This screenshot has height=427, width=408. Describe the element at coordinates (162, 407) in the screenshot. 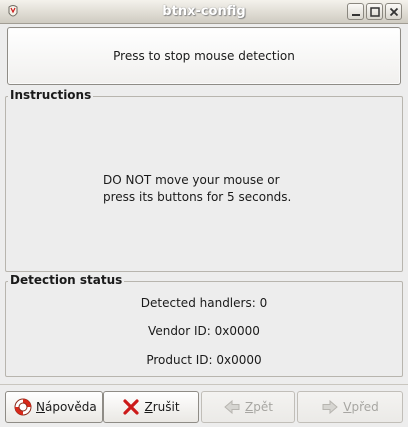

I see `cancel-button-label: Zrušit` at that location.